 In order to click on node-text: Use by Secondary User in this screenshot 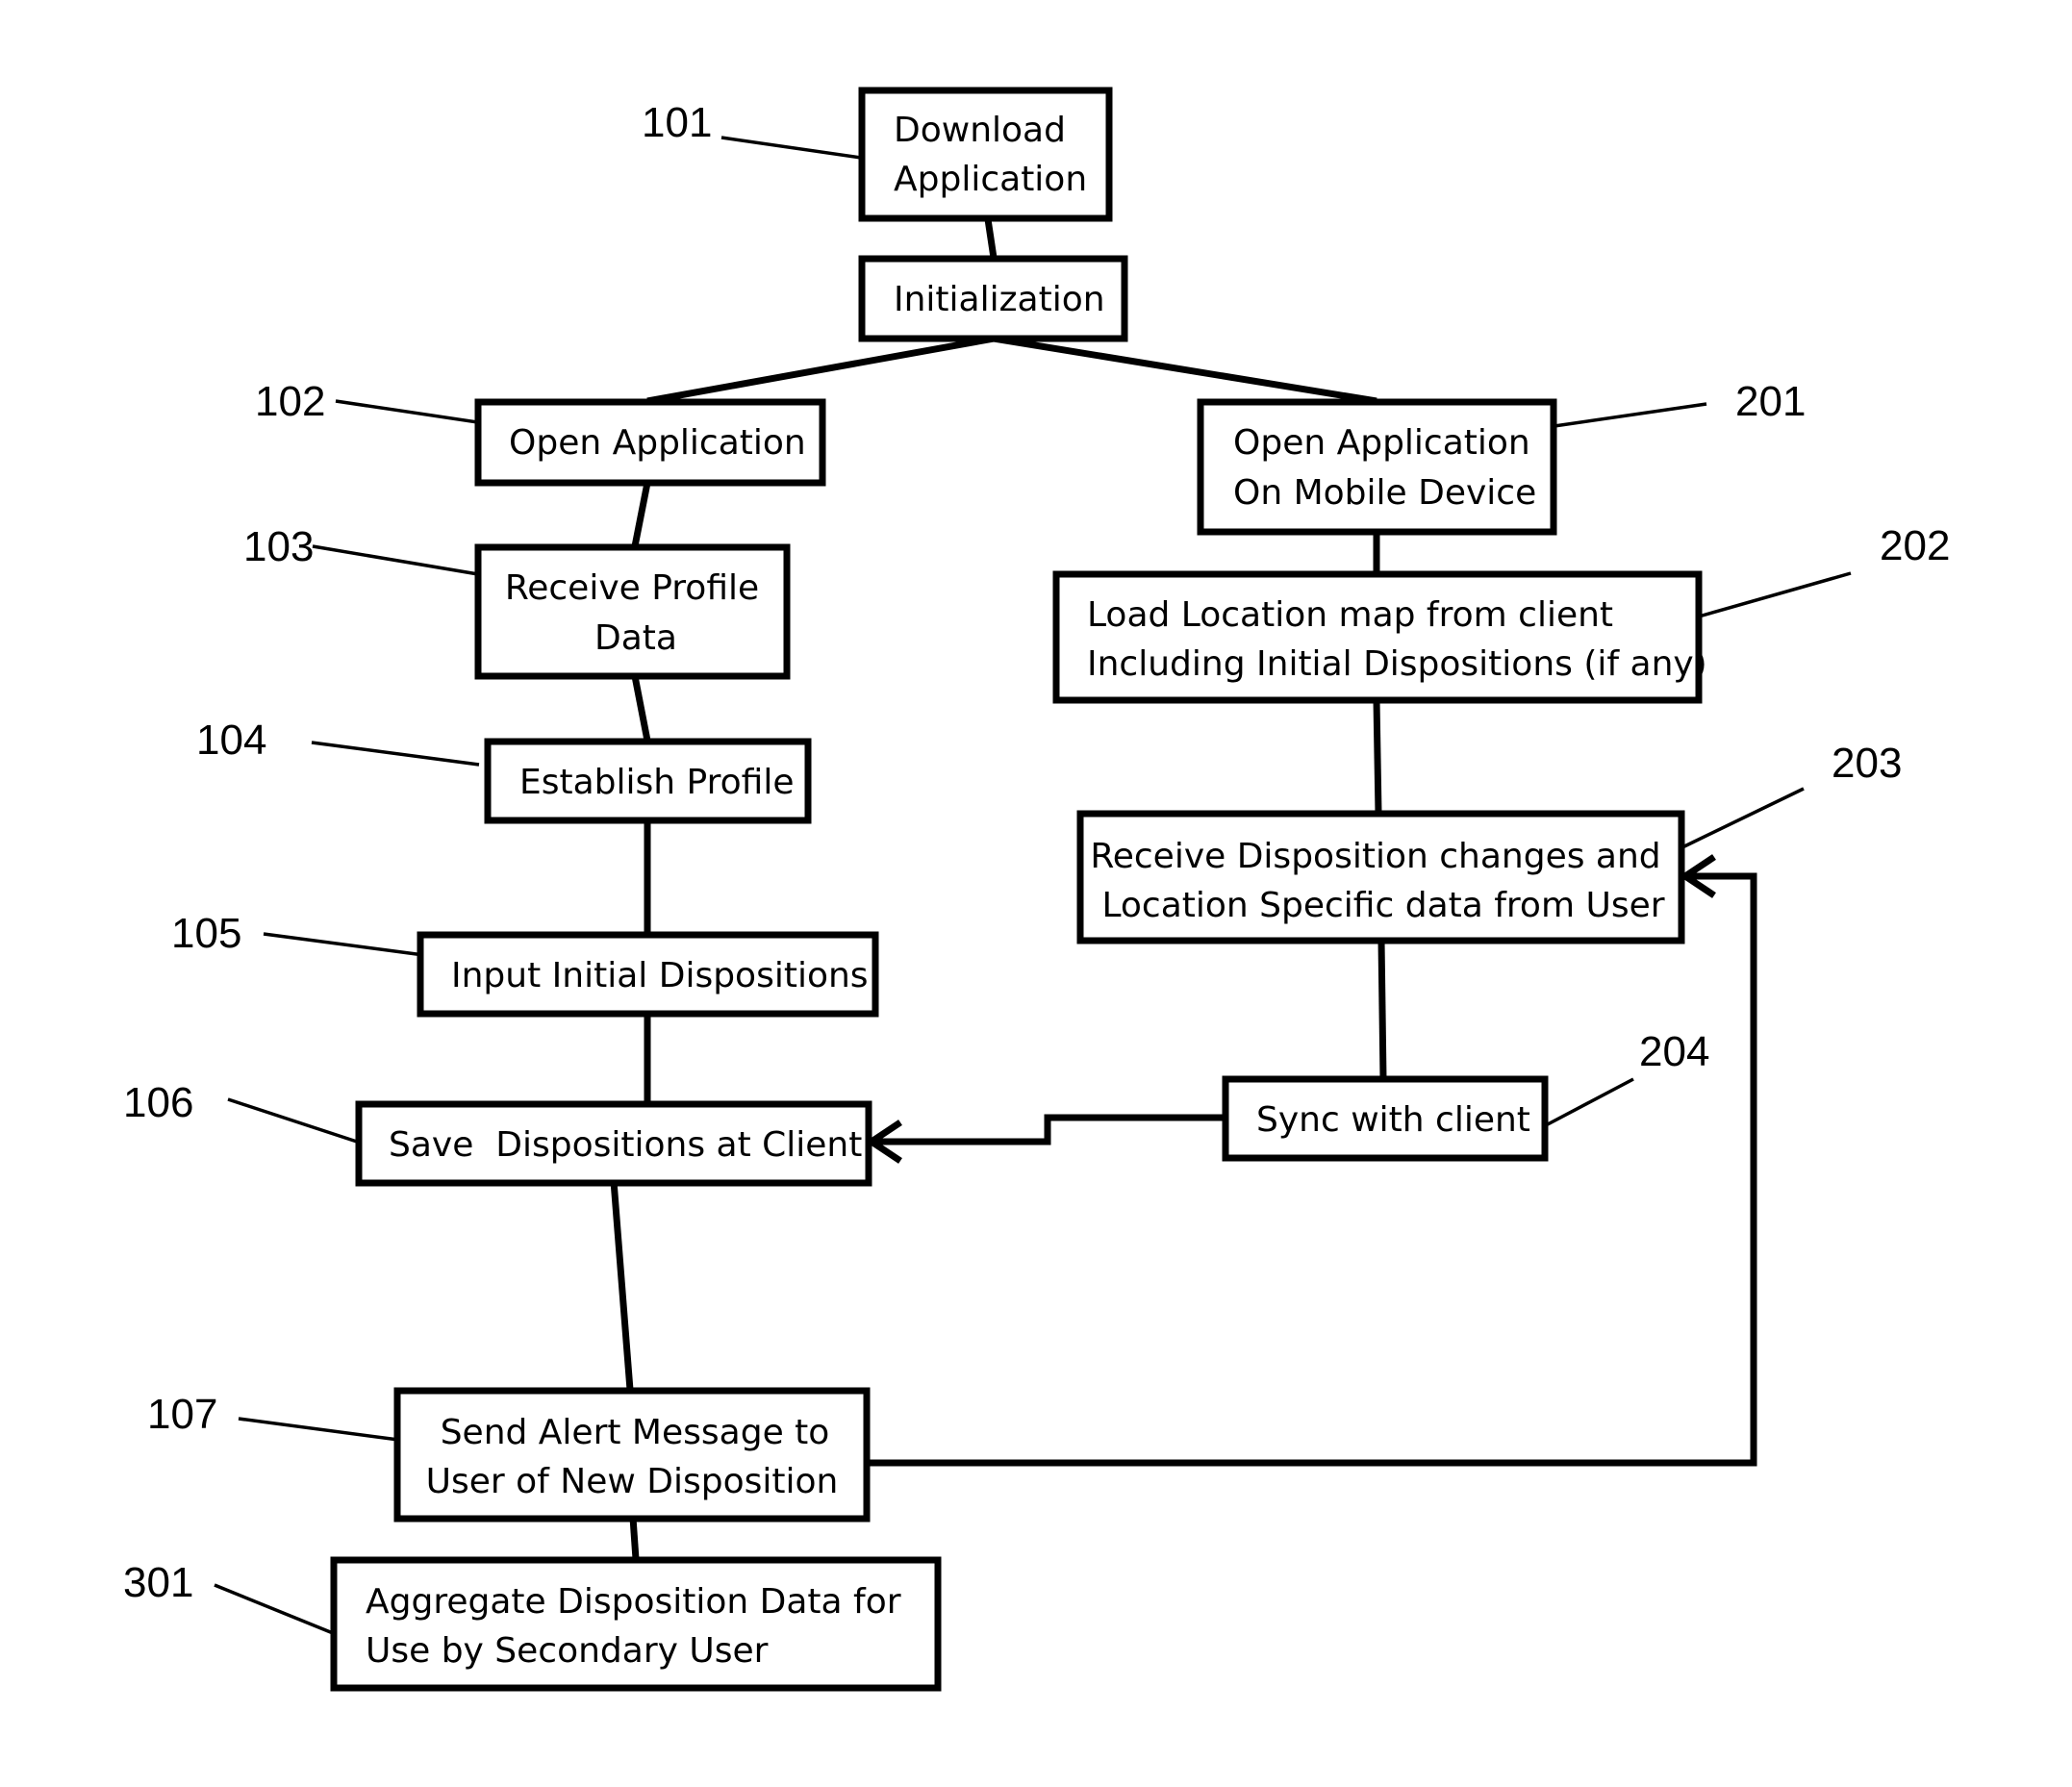, I will do `click(567, 1651)`.